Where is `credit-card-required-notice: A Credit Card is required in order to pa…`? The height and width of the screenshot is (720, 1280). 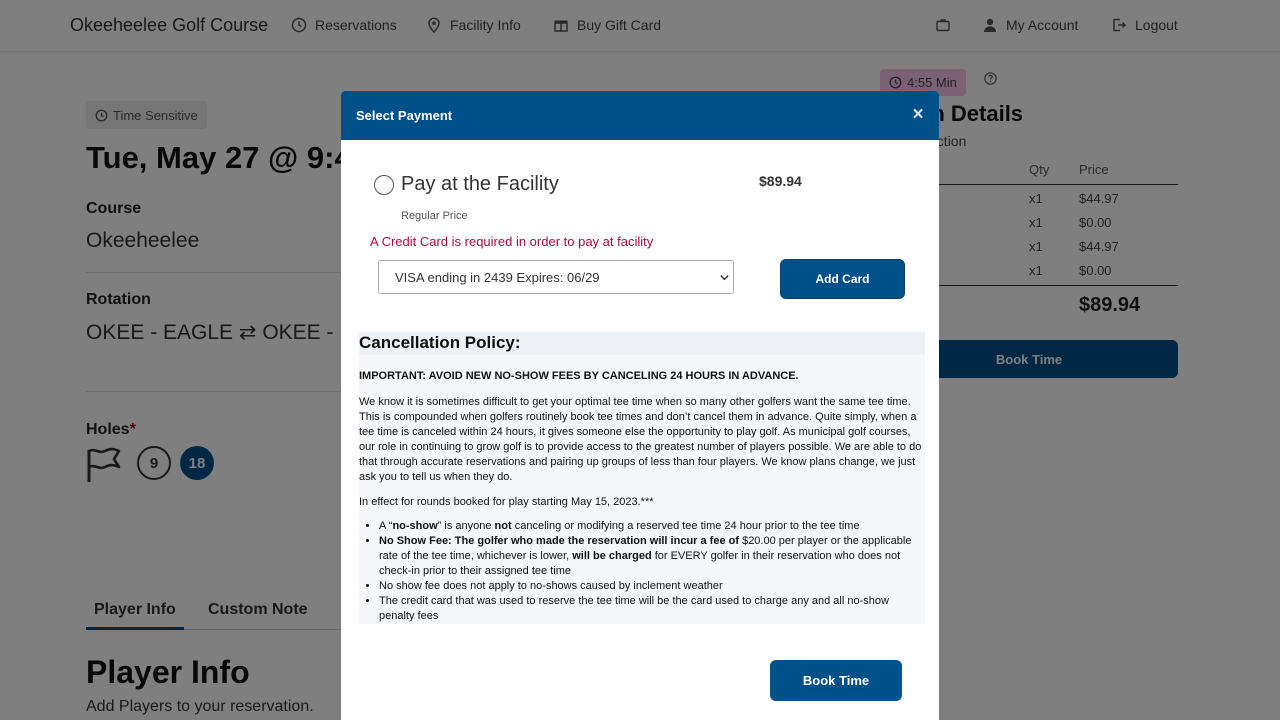
credit-card-required-notice: A Credit Card is required in order to pa… is located at coordinates (512, 241).